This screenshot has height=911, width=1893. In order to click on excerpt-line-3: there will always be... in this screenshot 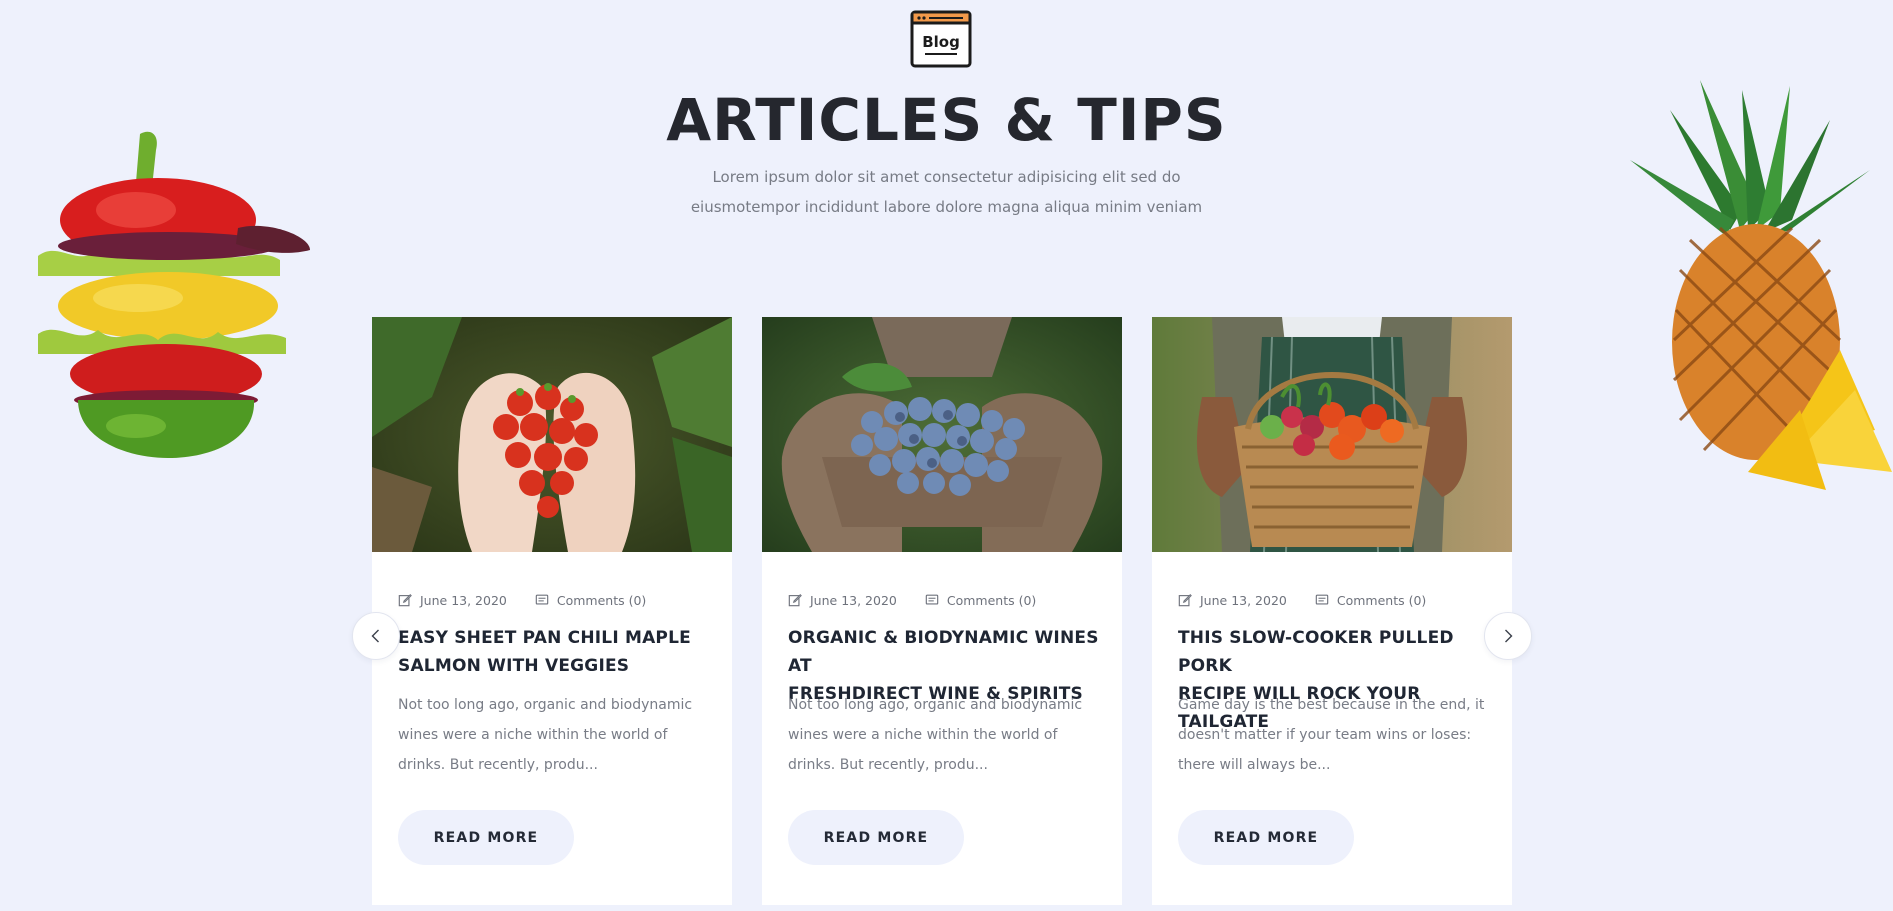, I will do `click(1254, 765)`.